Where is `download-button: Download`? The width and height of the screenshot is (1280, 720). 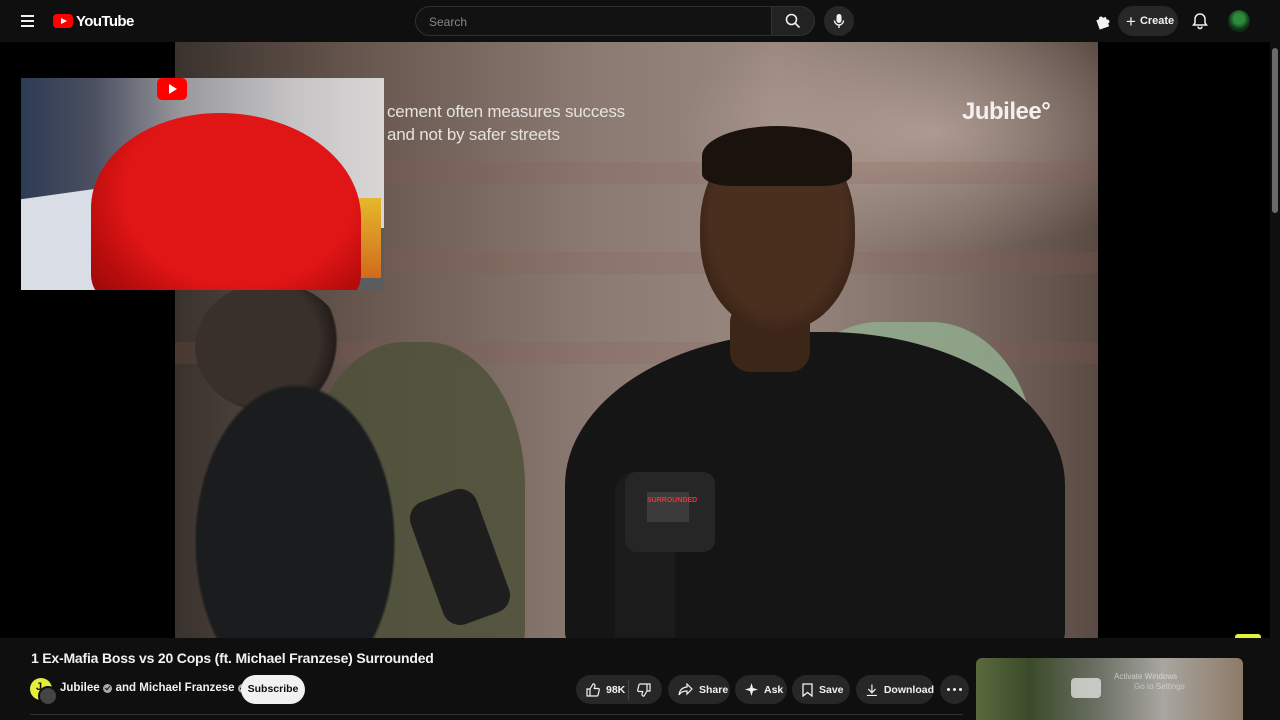
download-button: Download is located at coordinates (895, 689).